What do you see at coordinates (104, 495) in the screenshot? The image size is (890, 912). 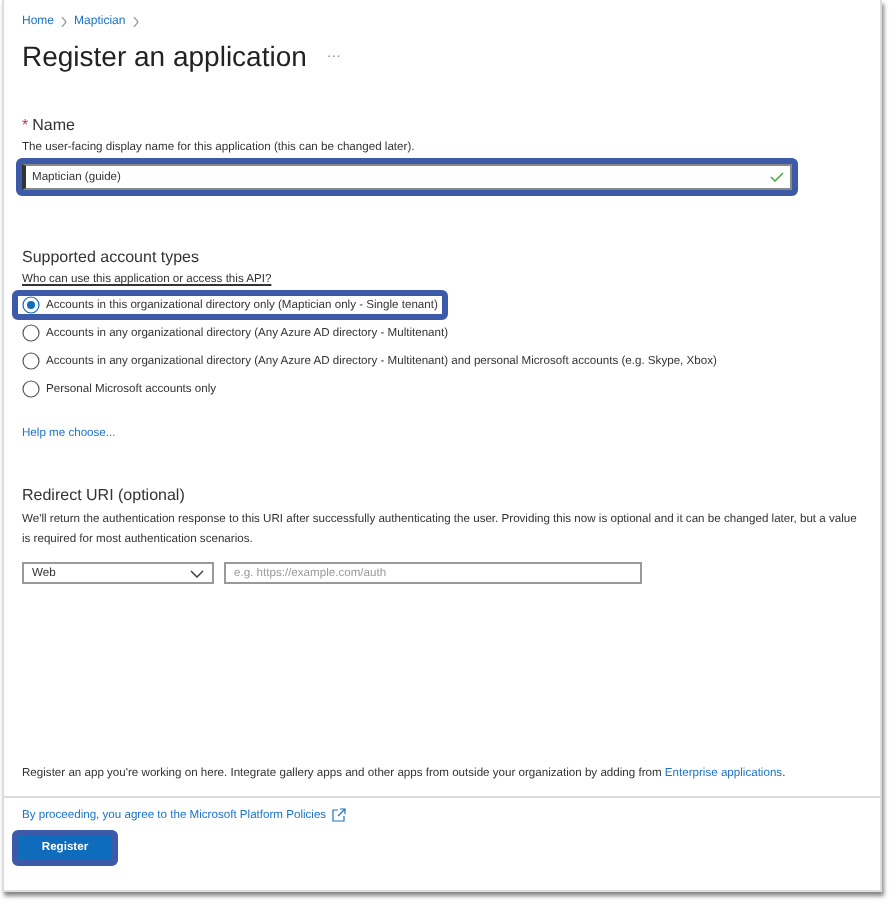 I see `section-heading: Redirect URI (optional)` at bounding box center [104, 495].